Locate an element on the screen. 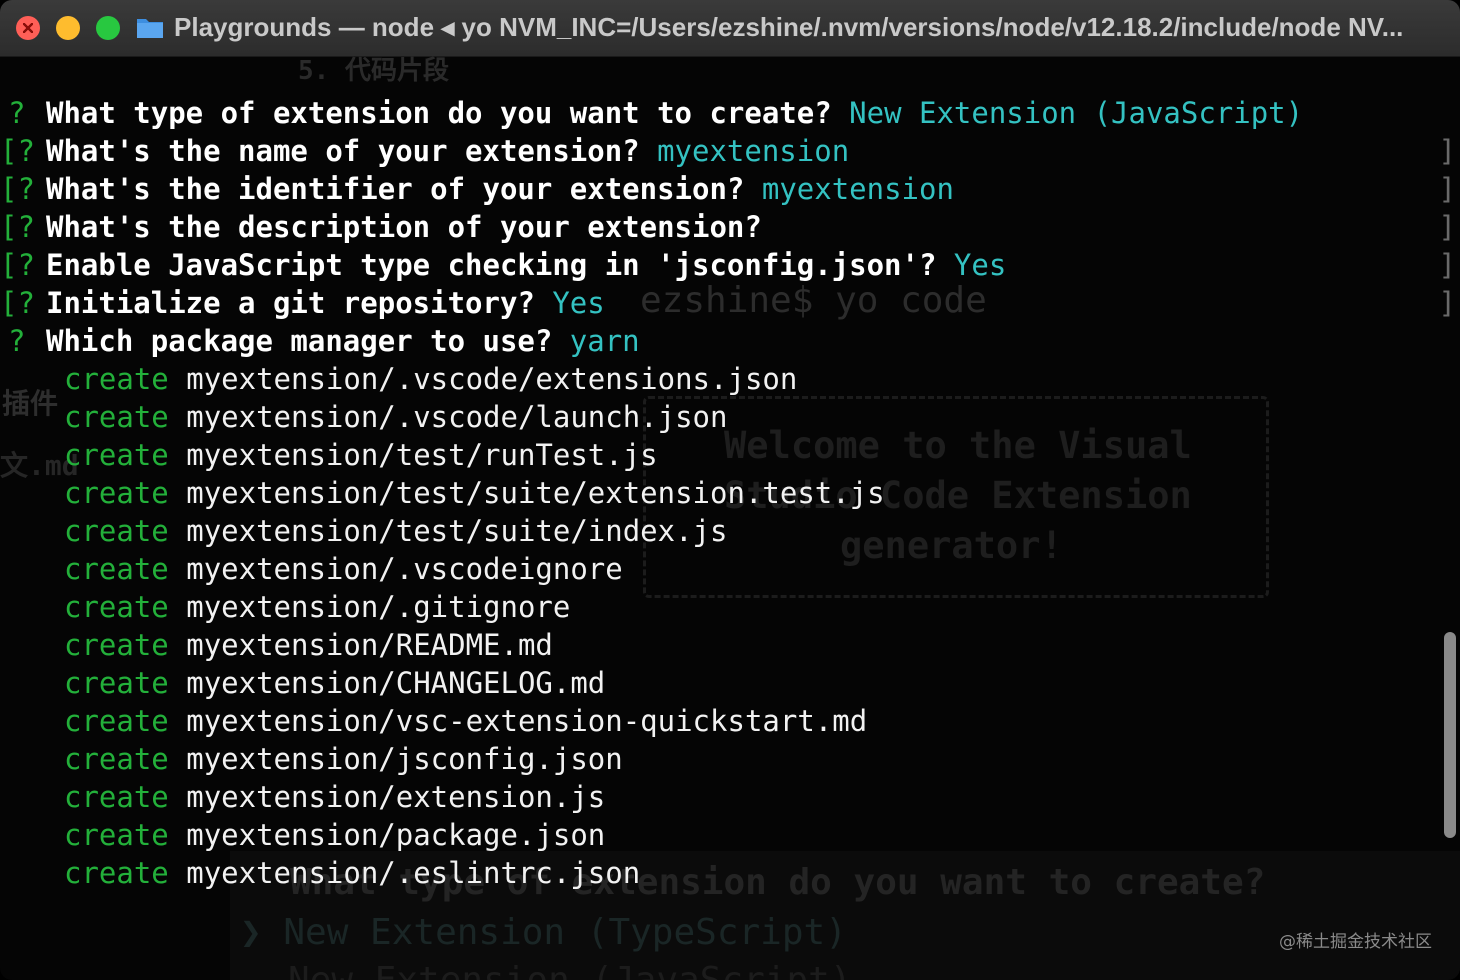  created-file-path: myextension/.eslintrc.json is located at coordinates (413, 873).